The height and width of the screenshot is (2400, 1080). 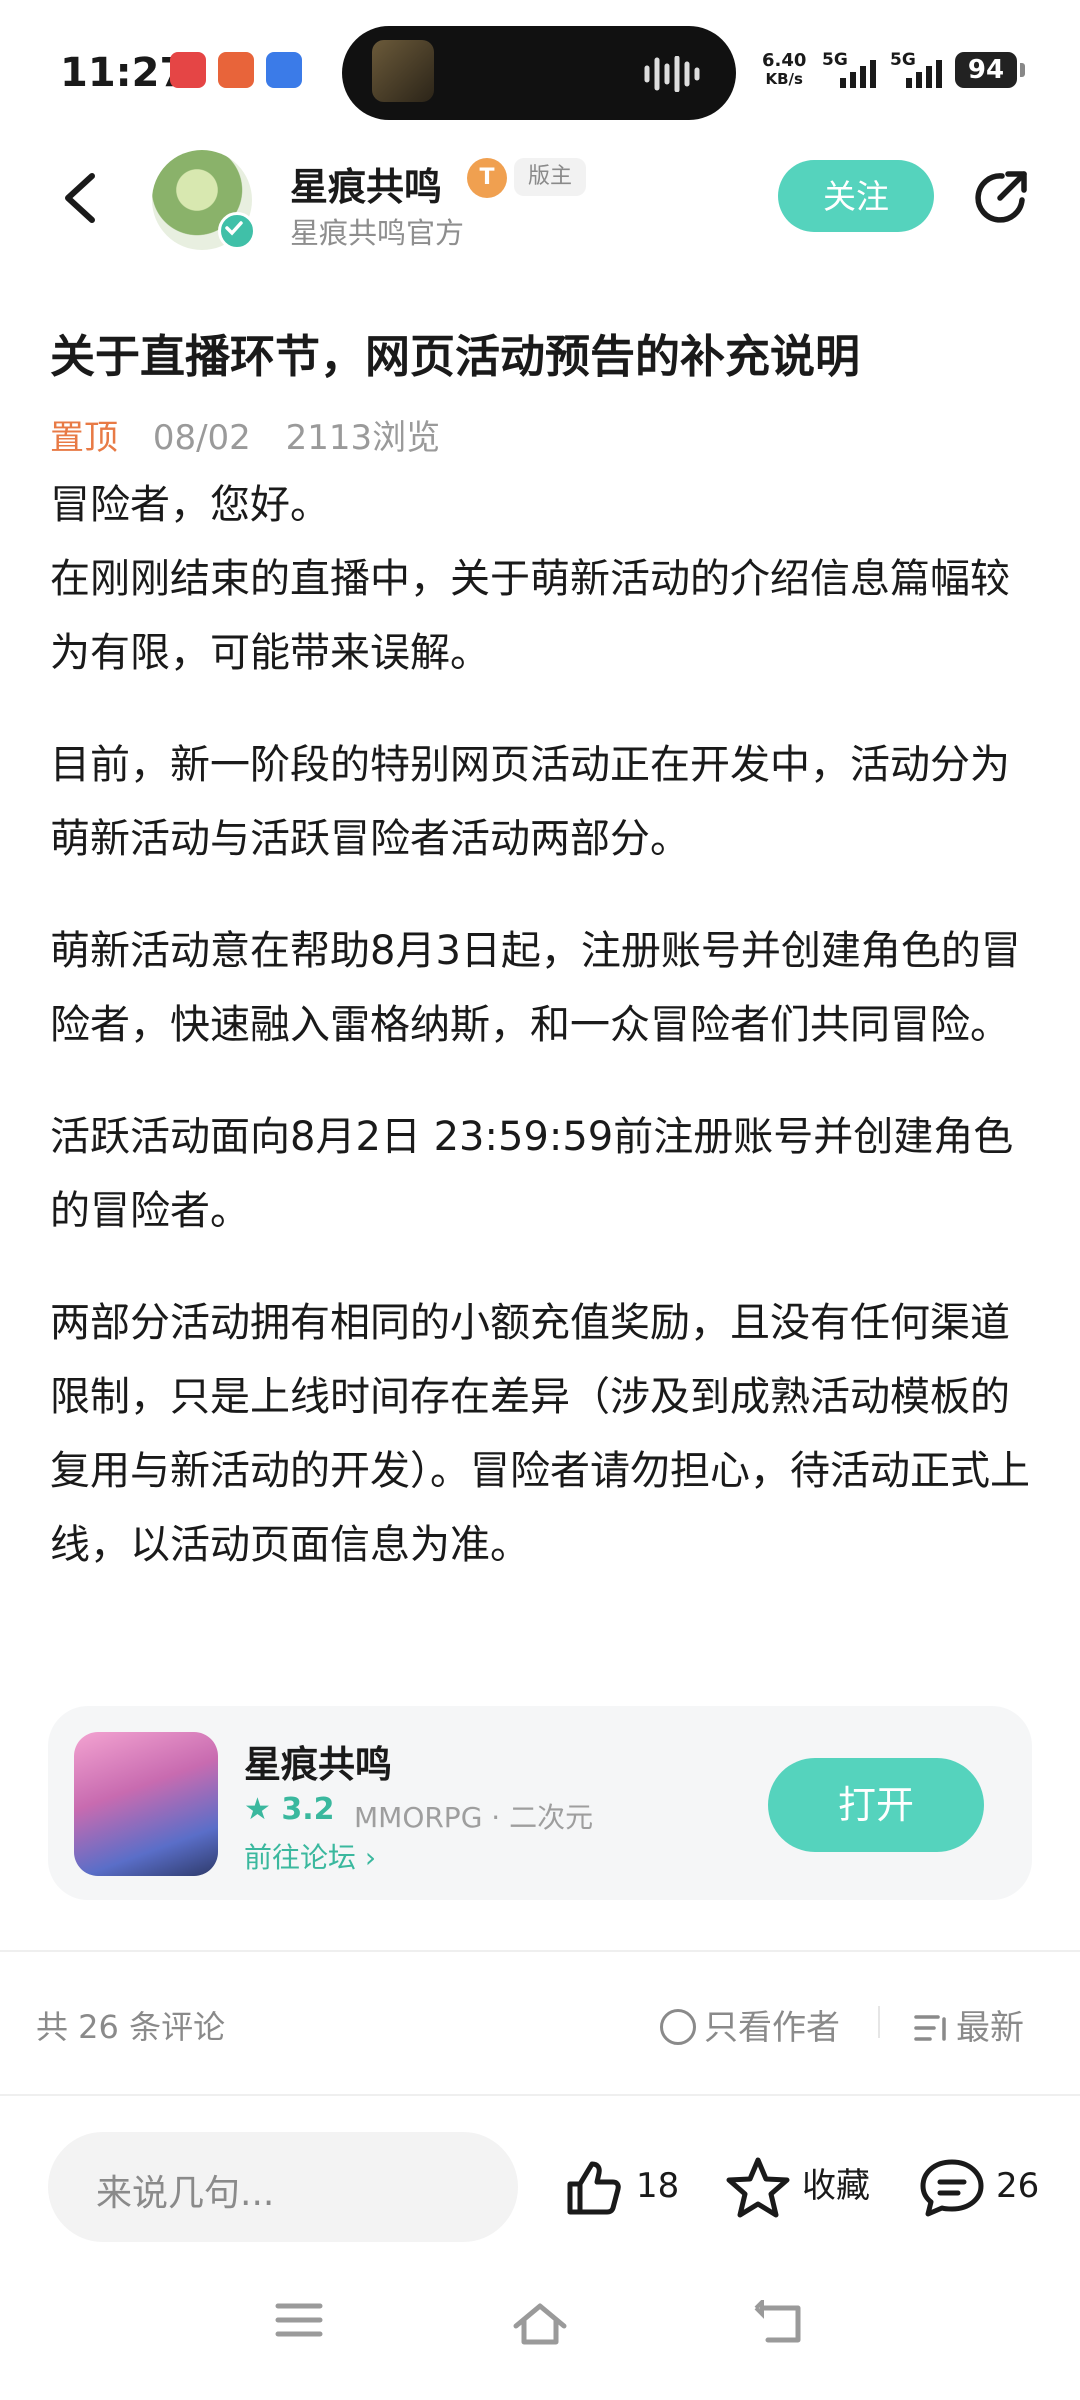 What do you see at coordinates (550, 177) in the screenshot?
I see `moderator-badge: 版主` at bounding box center [550, 177].